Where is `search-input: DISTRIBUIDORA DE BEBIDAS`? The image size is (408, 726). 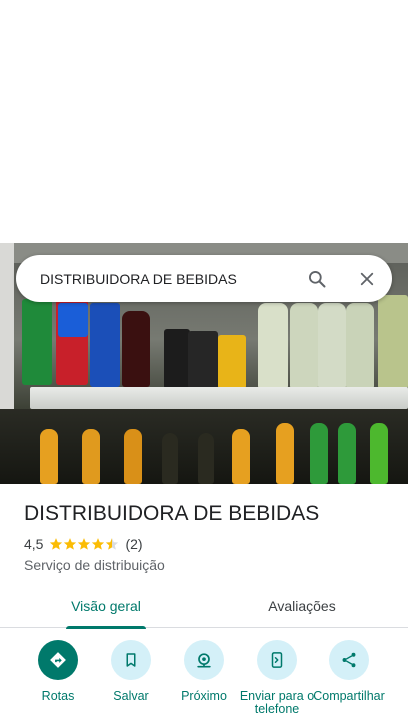
search-input: DISTRIBUIDORA DE BEBIDAS is located at coordinates (166, 279).